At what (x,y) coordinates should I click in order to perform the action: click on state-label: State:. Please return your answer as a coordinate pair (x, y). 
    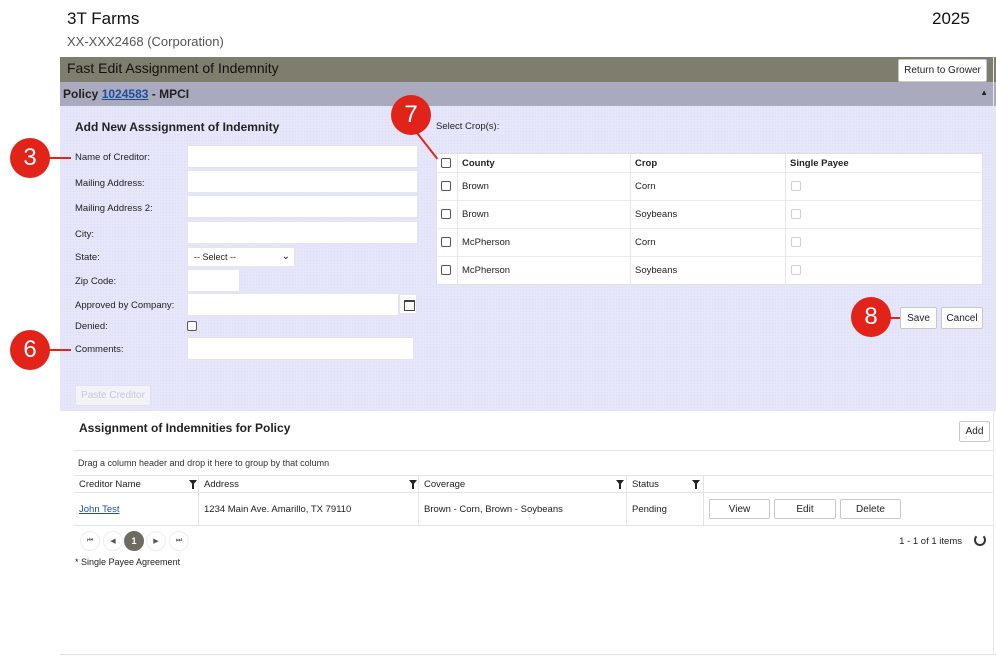
    Looking at the image, I should click on (87, 257).